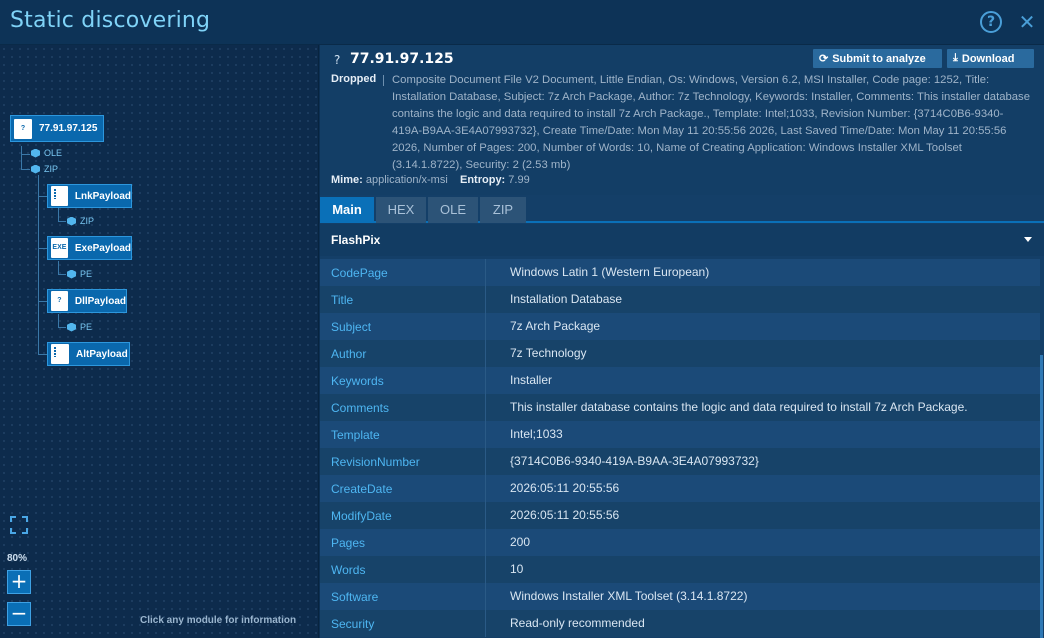 This screenshot has height=638, width=1044. Describe the element at coordinates (536, 434) in the screenshot. I see `property-value: Intel;1033` at that location.